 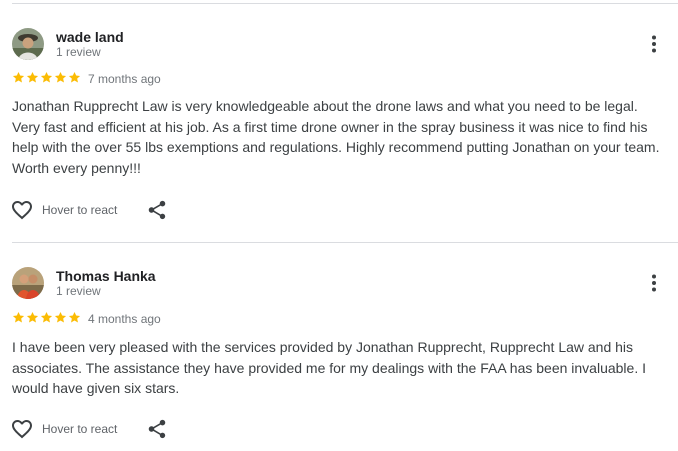 What do you see at coordinates (345, 242) in the screenshot?
I see `review-divider` at bounding box center [345, 242].